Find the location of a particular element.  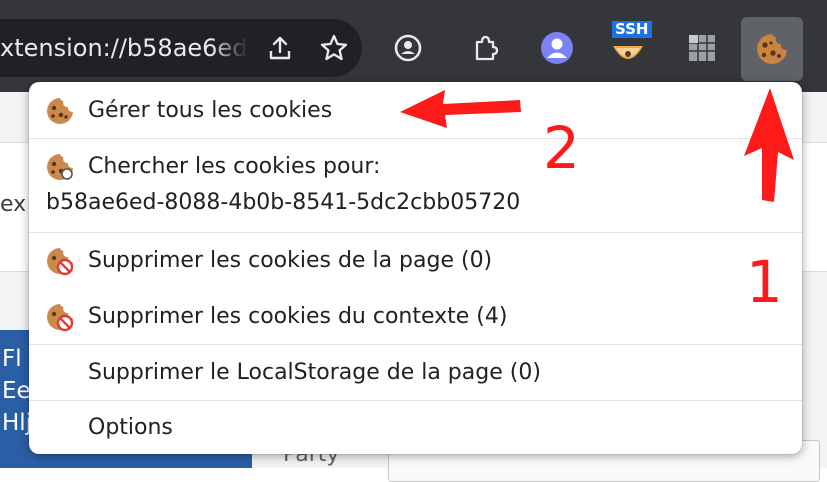

menu-item-label: Supprimer les cookies de la page (0) is located at coordinates (290, 260).